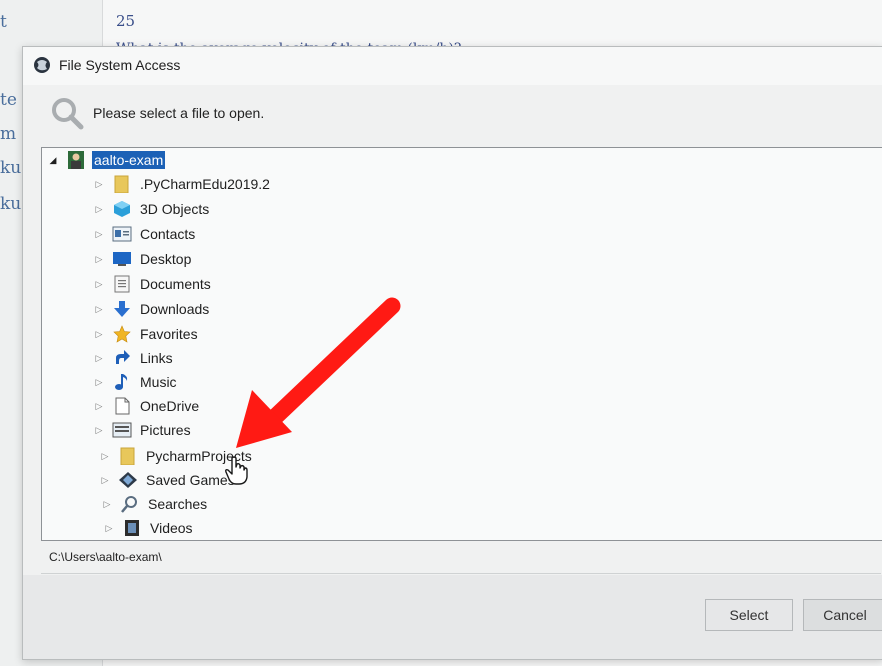 The width and height of the screenshot is (882, 666). I want to click on tree-item-downloads: ▷ Downloads, so click(151, 309).